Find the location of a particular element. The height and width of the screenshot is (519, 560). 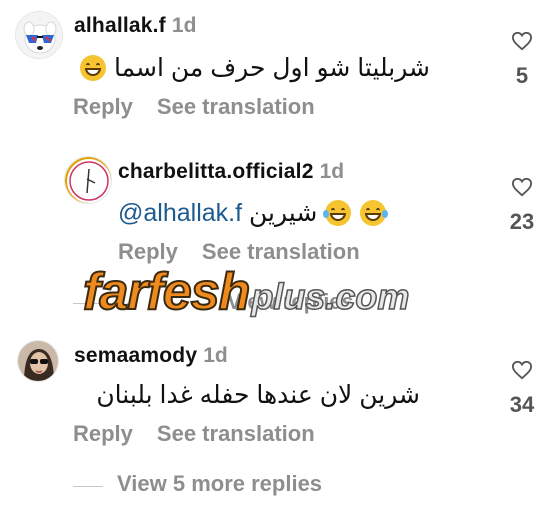

comment-body: شربليتا شو اول حرف من اسما is located at coordinates (271, 68).